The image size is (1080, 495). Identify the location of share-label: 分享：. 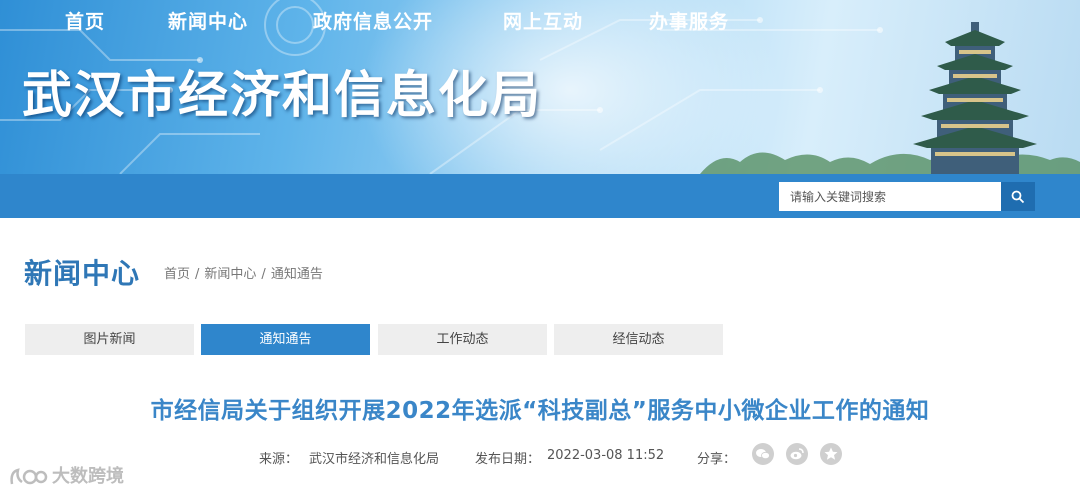
(717, 459).